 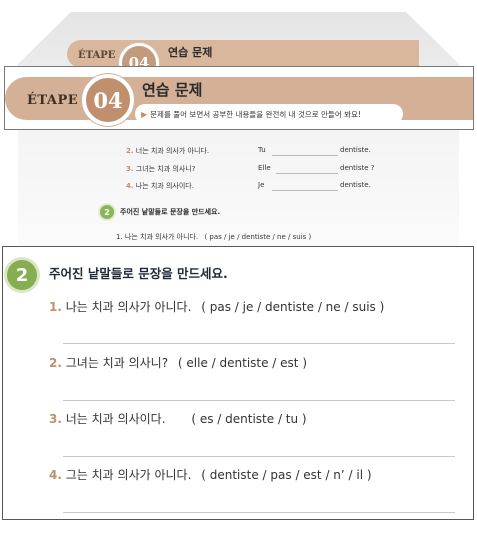 I want to click on section2-title: 주어진 낱말들로 문장을 만드세요., so click(x=138, y=273).